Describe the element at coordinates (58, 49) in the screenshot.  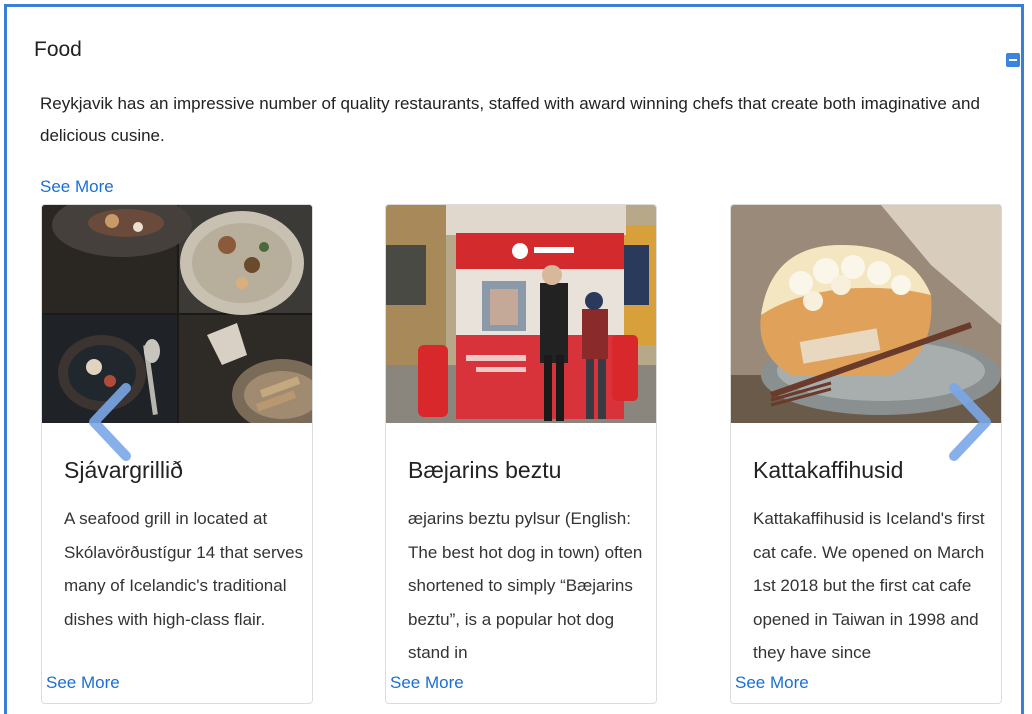
I see `section-title: Food` at that location.